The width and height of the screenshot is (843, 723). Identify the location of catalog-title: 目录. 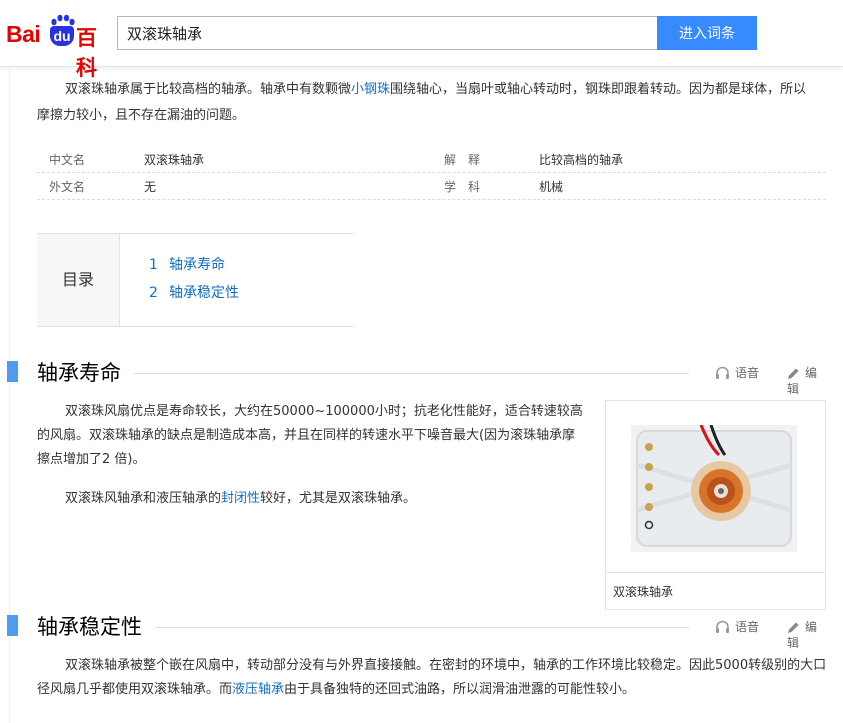
(78, 280).